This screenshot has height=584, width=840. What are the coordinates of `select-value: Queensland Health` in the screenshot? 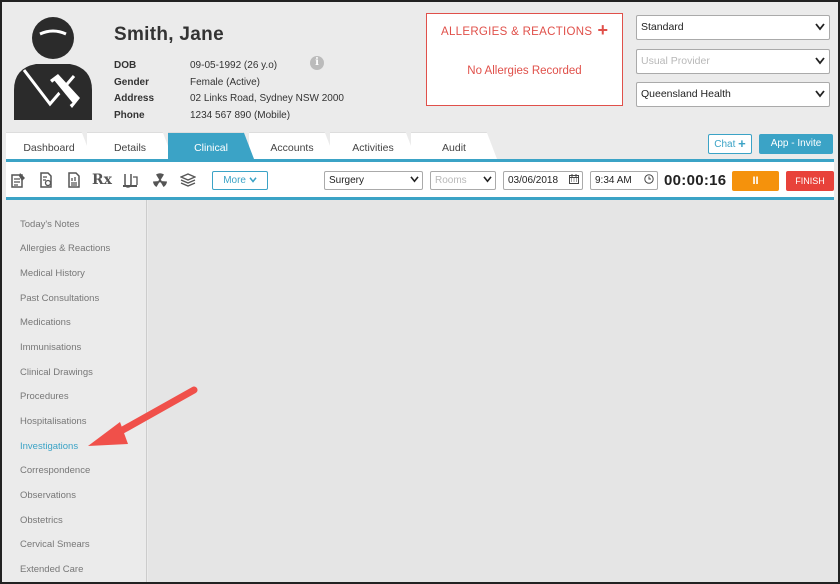 It's located at (686, 94).